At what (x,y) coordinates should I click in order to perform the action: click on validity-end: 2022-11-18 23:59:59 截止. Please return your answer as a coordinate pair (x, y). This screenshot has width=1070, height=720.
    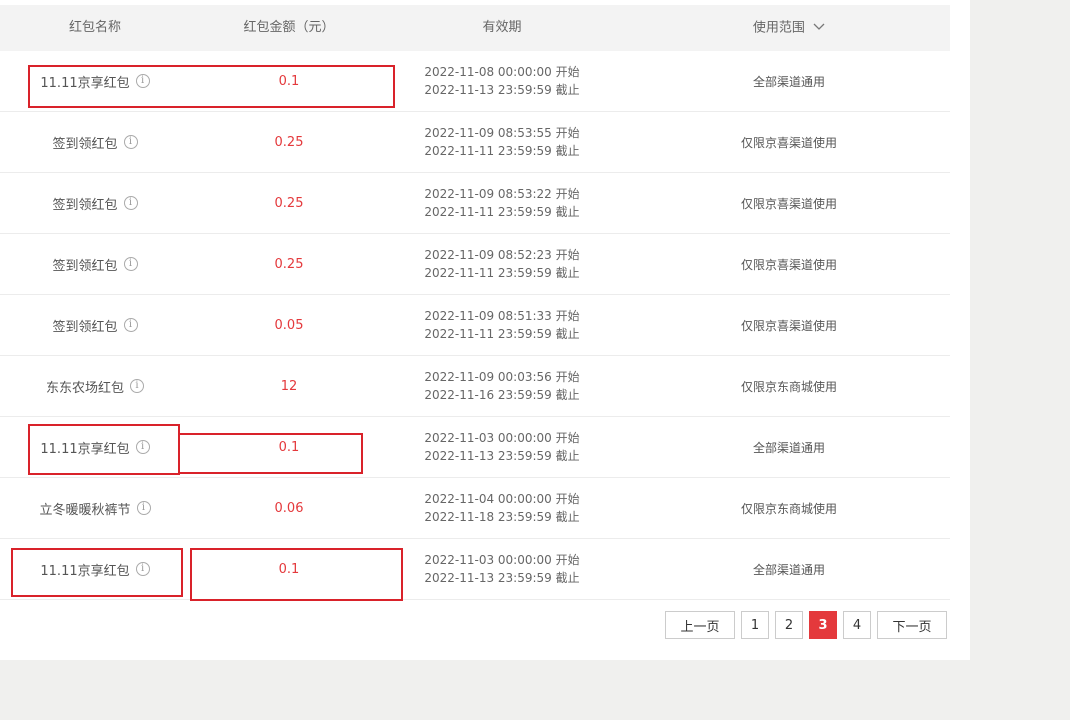
    Looking at the image, I should click on (502, 517).